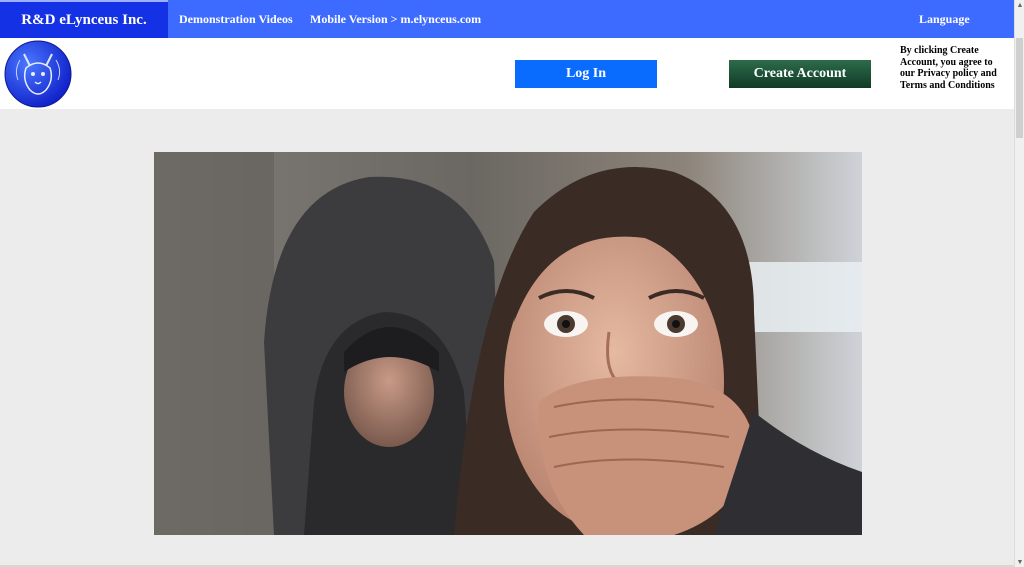  I want to click on brand-link: R&D eLynceus Inc., so click(84, 19).